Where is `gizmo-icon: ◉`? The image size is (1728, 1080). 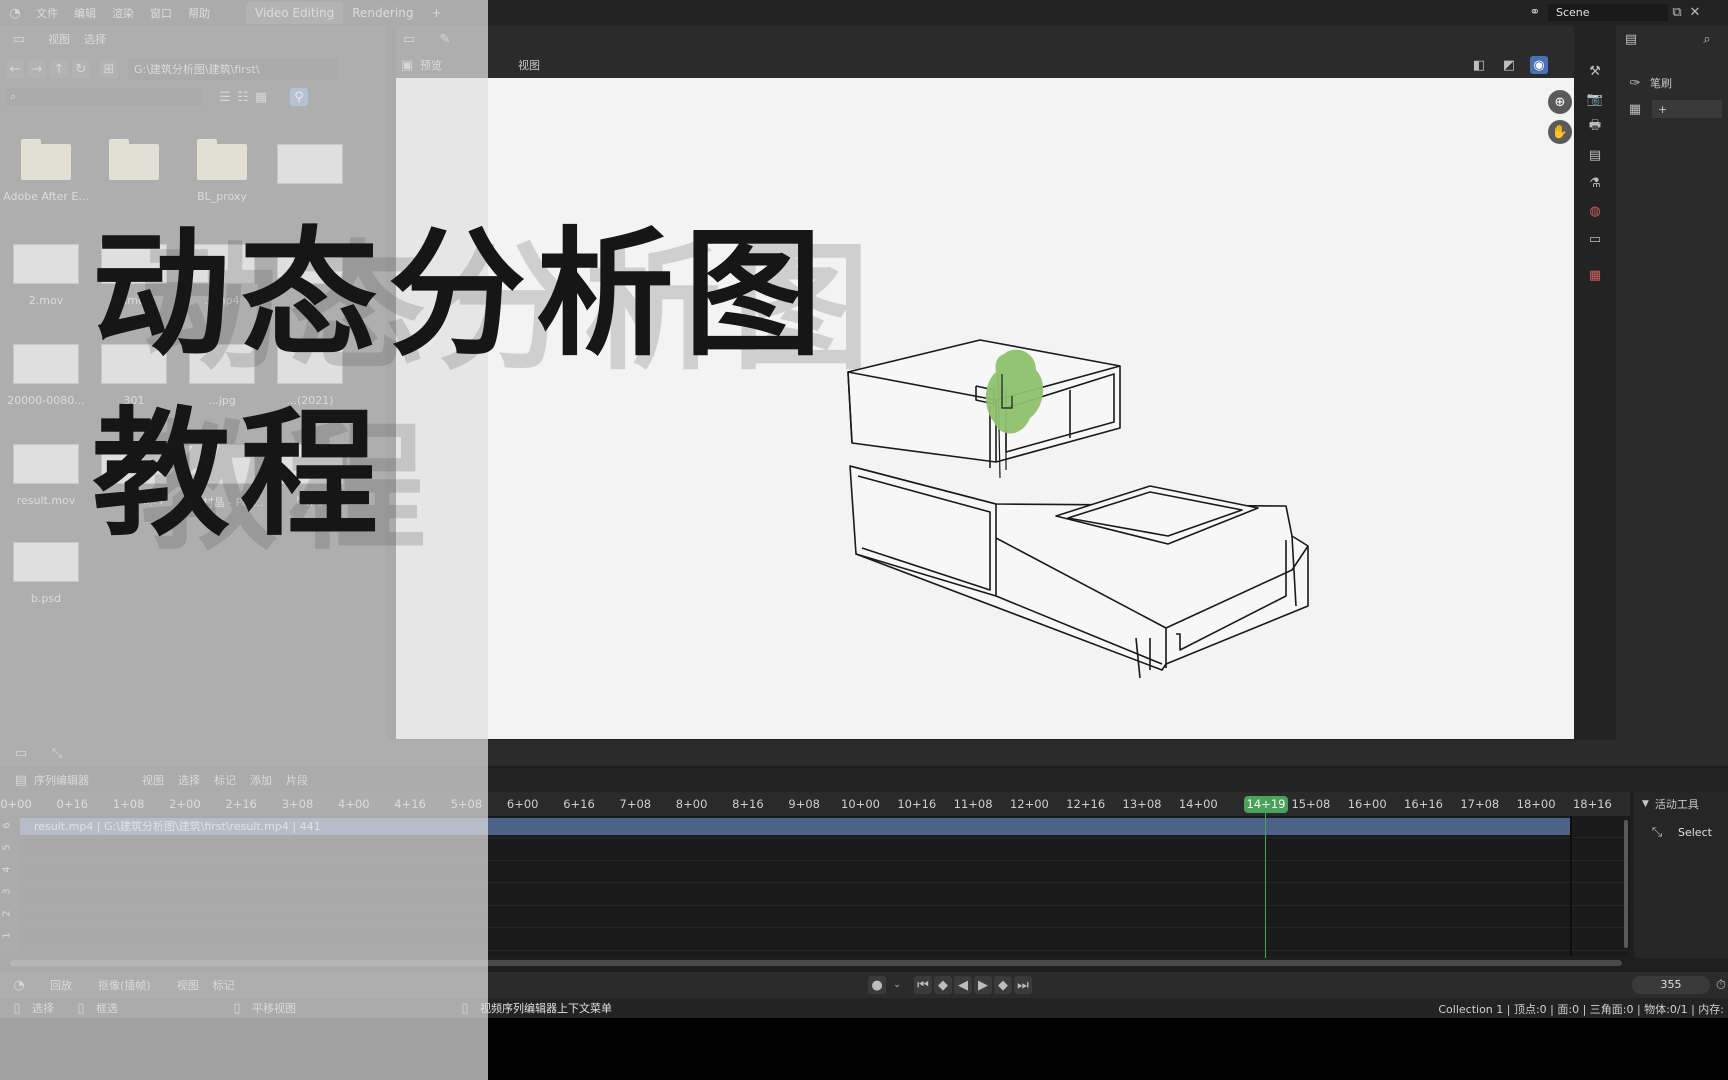
gizmo-icon: ◉ is located at coordinates (1539, 65).